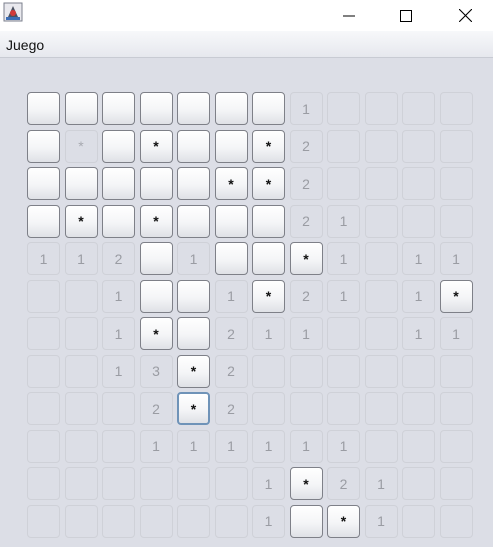  I want to click on maximize-button, so click(406, 15).